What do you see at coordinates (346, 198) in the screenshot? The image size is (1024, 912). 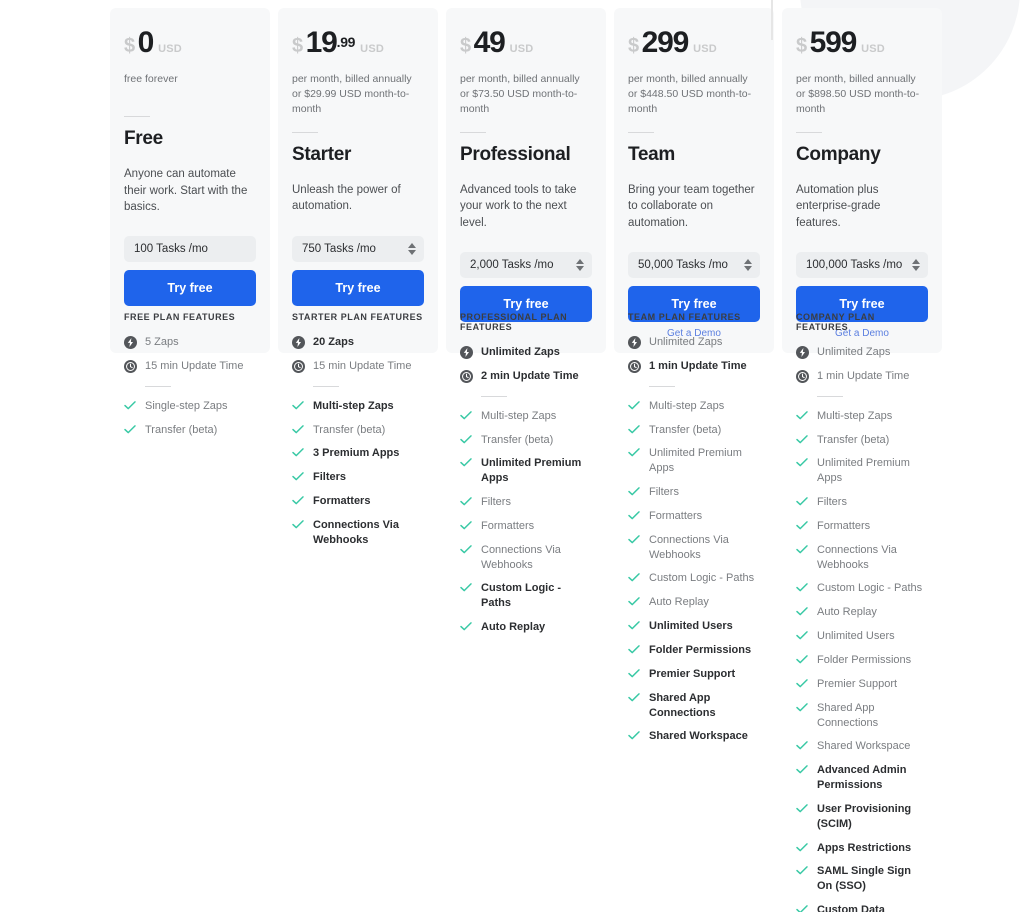 I see `plan-description: Unleash the power of automation.` at bounding box center [346, 198].